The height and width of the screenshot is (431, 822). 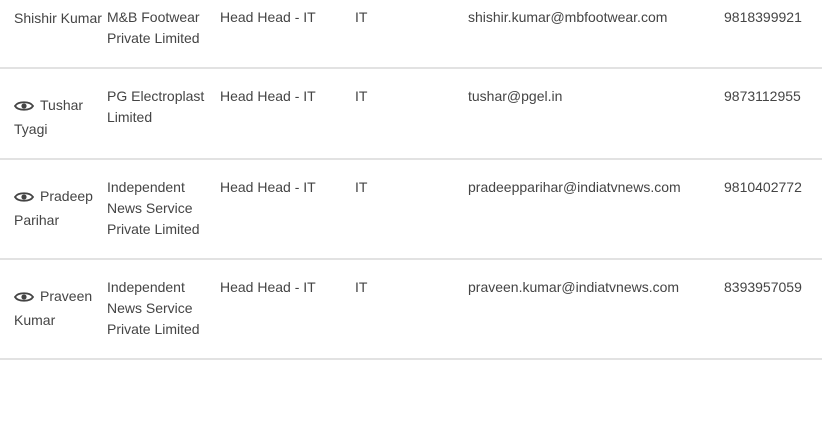 What do you see at coordinates (763, 17) in the screenshot?
I see `phone: 9818399921` at bounding box center [763, 17].